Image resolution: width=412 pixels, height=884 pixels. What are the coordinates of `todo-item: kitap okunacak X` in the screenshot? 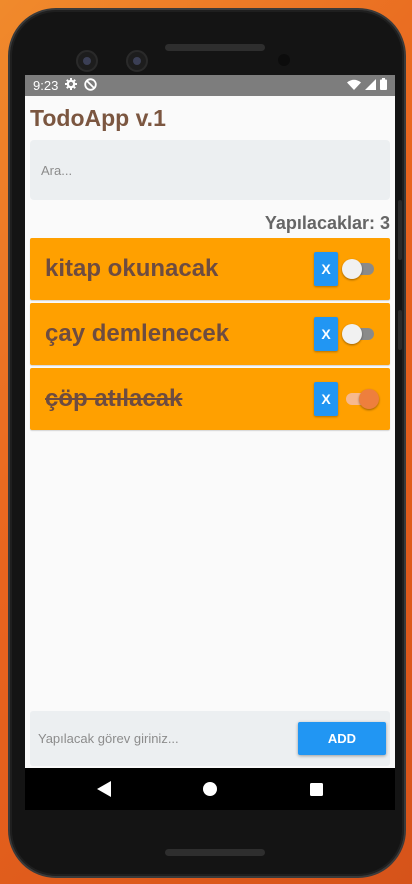 It's located at (210, 269).